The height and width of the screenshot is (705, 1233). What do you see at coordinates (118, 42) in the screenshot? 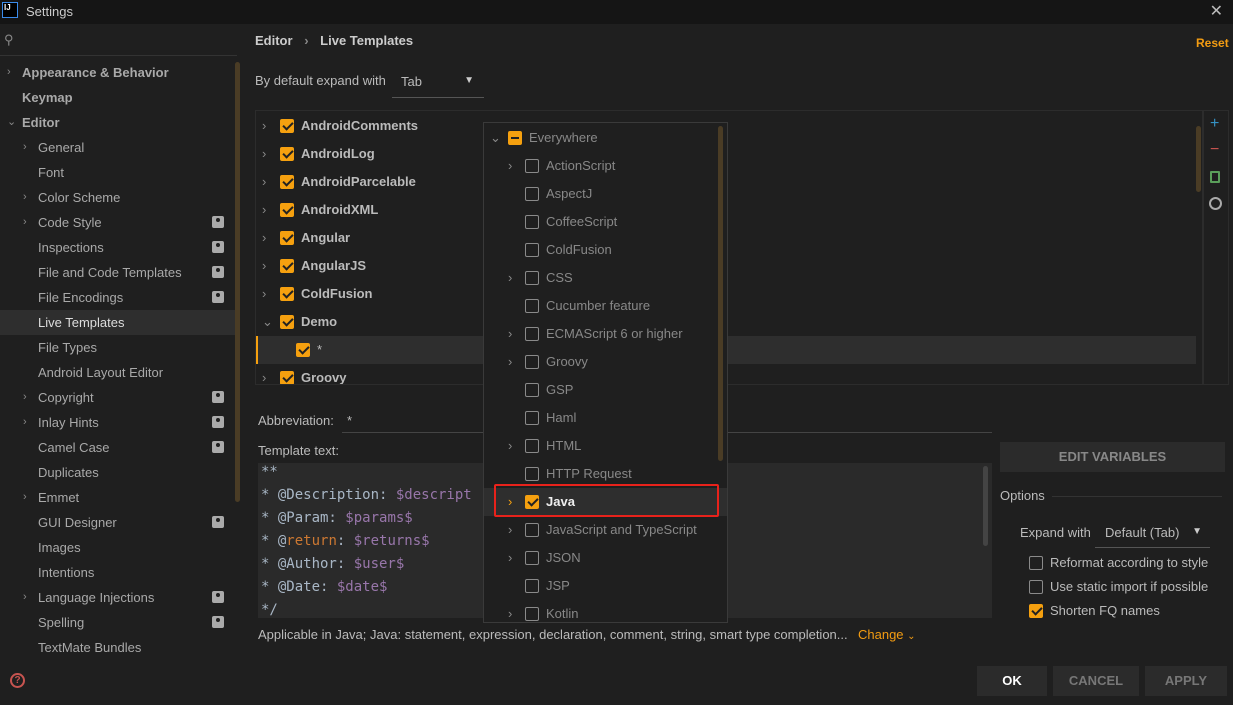
I see `search-input: ⚲` at bounding box center [118, 42].